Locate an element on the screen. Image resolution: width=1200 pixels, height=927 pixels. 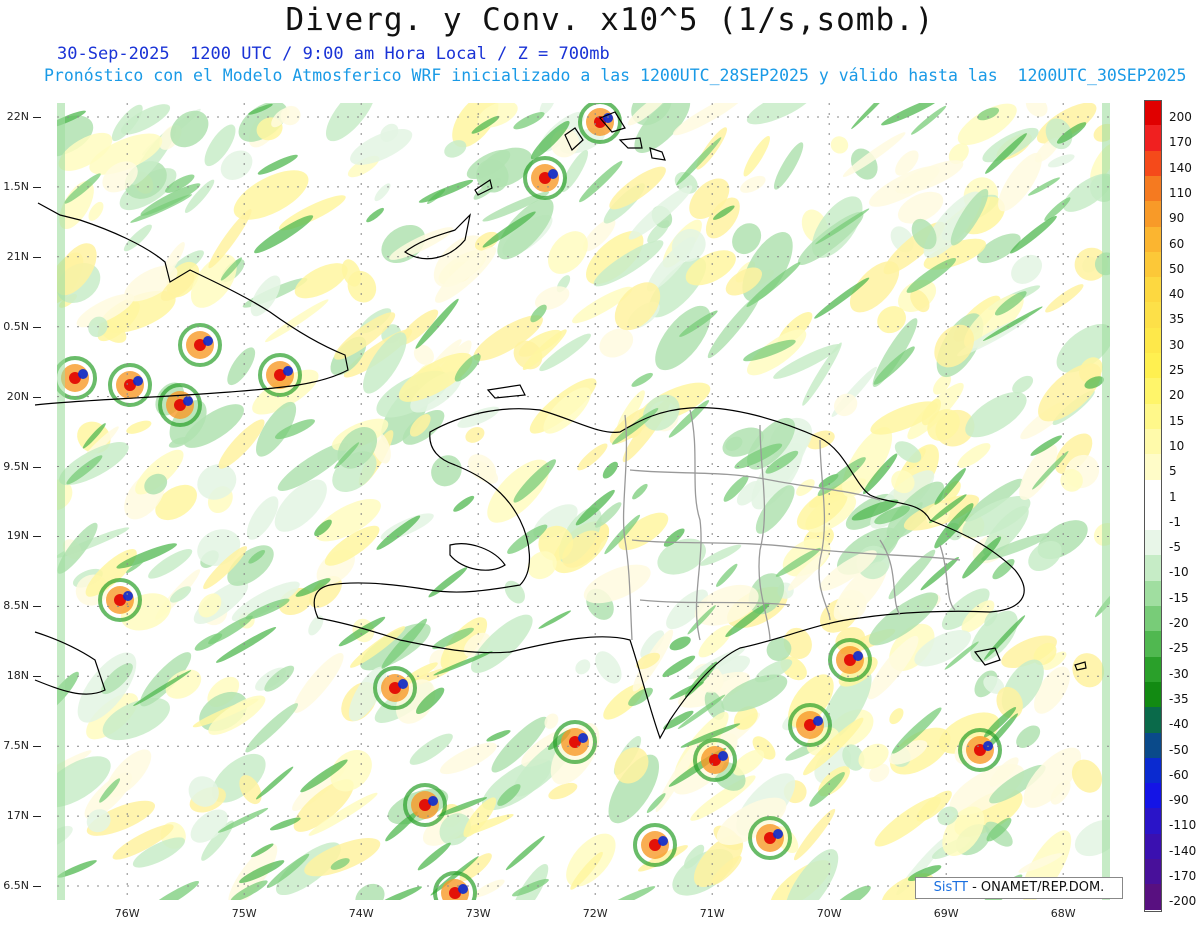
colorbar-label: 110 is located at coordinates (1180, 192).